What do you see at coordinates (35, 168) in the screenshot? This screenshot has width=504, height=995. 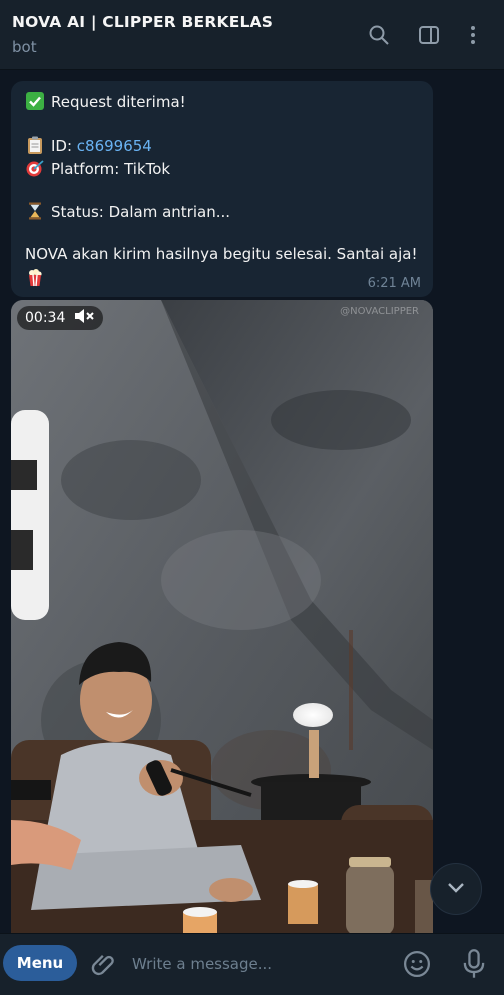 I see `dart-icon` at bounding box center [35, 168].